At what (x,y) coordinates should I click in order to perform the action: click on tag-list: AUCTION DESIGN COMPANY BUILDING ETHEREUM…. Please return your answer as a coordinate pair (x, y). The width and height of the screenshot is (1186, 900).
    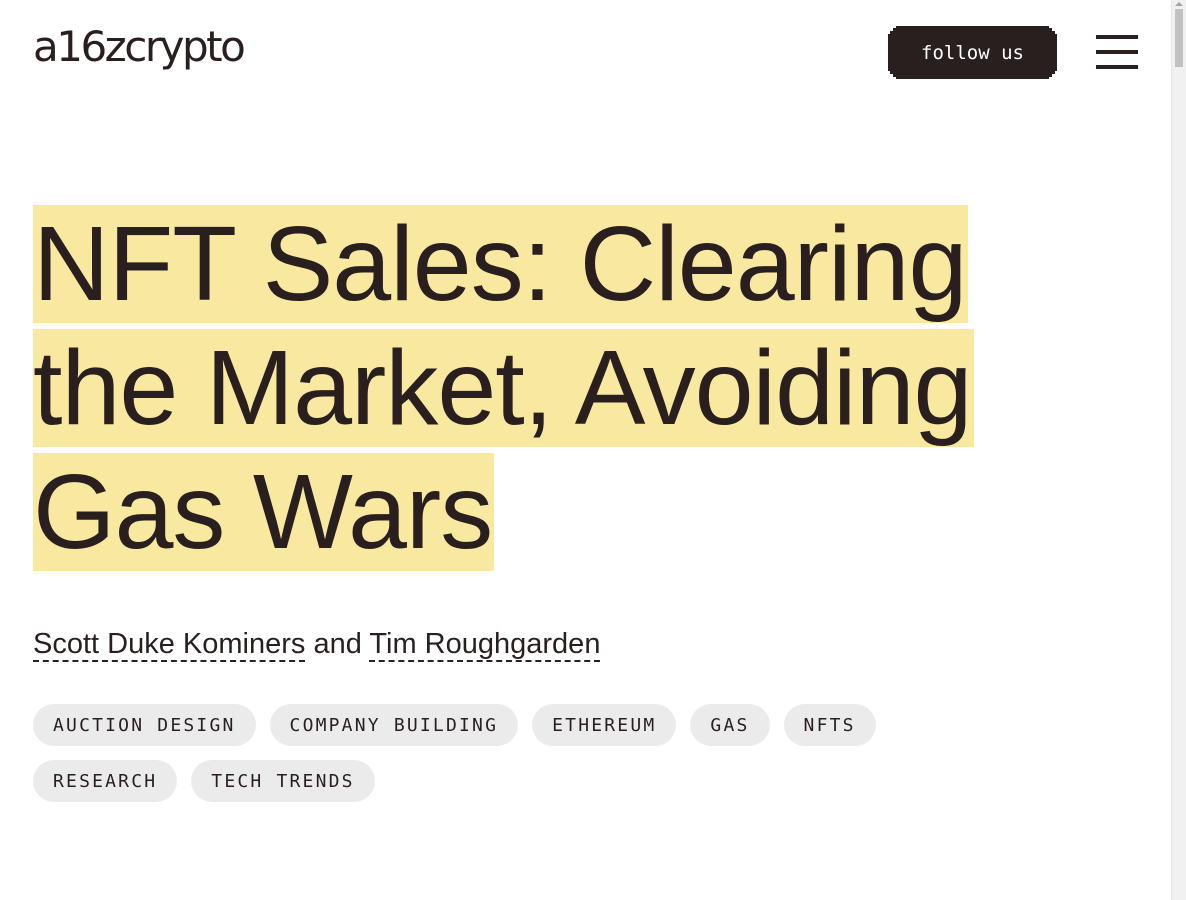
    Looking at the image, I should click on (533, 753).